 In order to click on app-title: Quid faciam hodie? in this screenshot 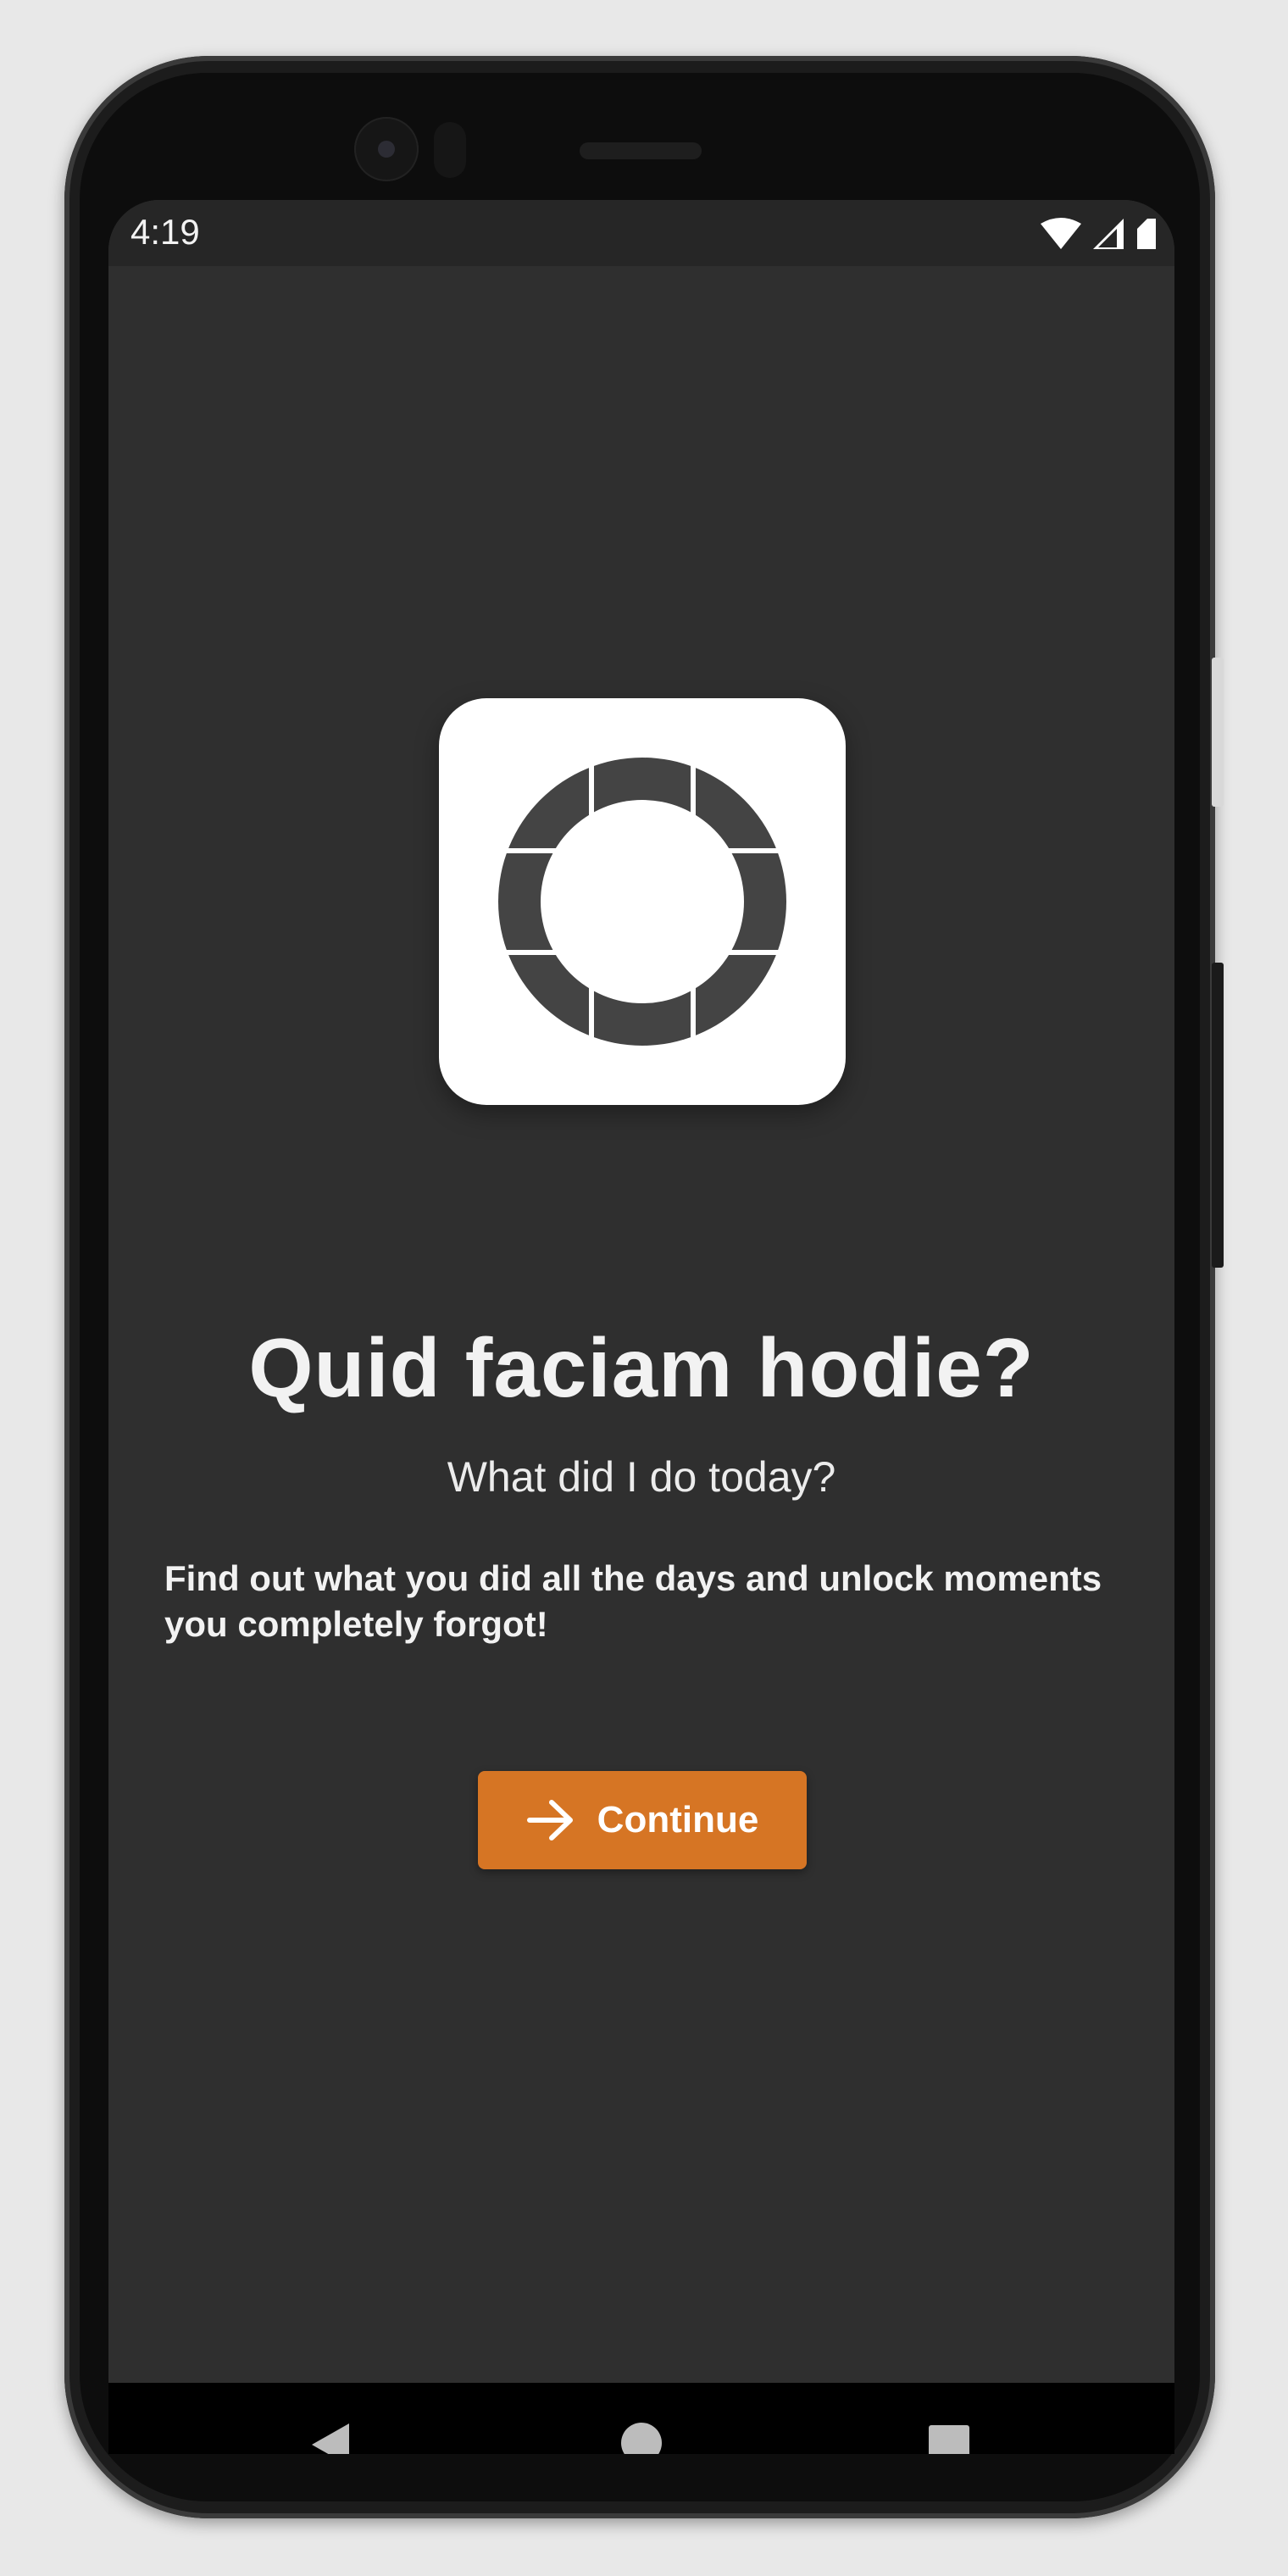, I will do `click(641, 1367)`.